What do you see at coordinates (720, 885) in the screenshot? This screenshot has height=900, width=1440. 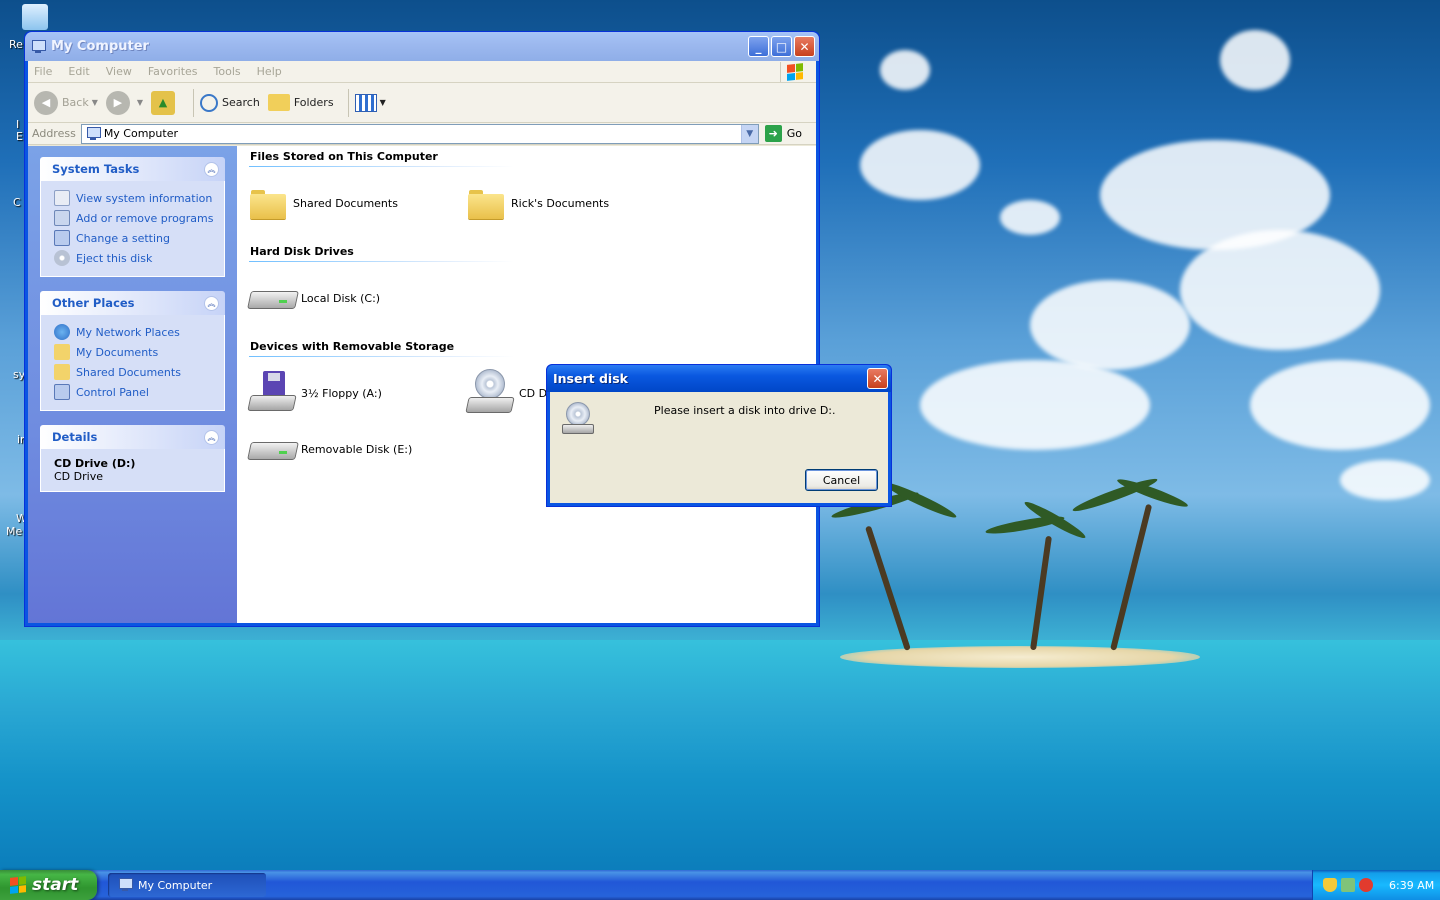 I see `taskbar: start My Computer 6:39 AM` at bounding box center [720, 885].